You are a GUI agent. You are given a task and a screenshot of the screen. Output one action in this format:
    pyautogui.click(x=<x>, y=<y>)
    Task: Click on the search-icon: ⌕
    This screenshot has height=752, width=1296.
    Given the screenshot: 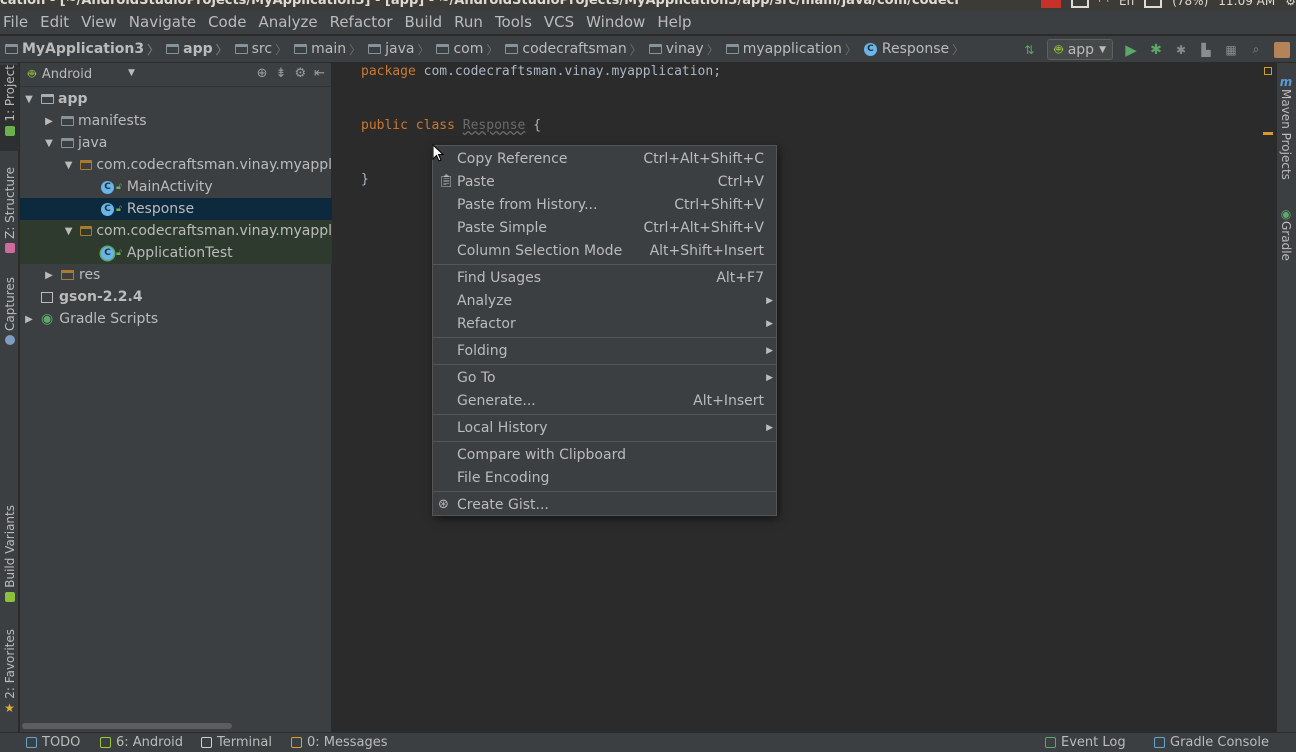 What is the action you would take?
    pyautogui.click(x=1256, y=50)
    